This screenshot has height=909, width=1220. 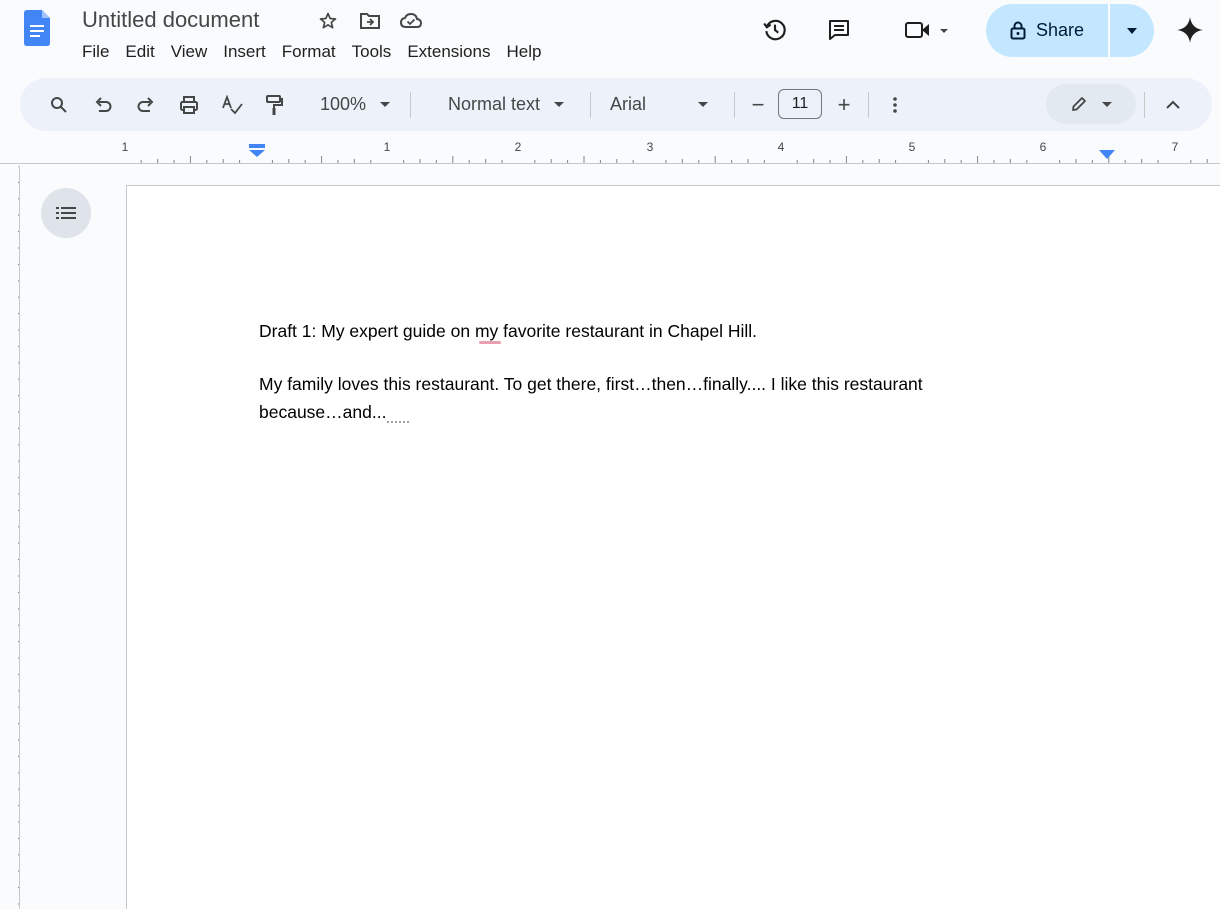 I want to click on right-indent-marker-icon, so click(x=1107, y=155).